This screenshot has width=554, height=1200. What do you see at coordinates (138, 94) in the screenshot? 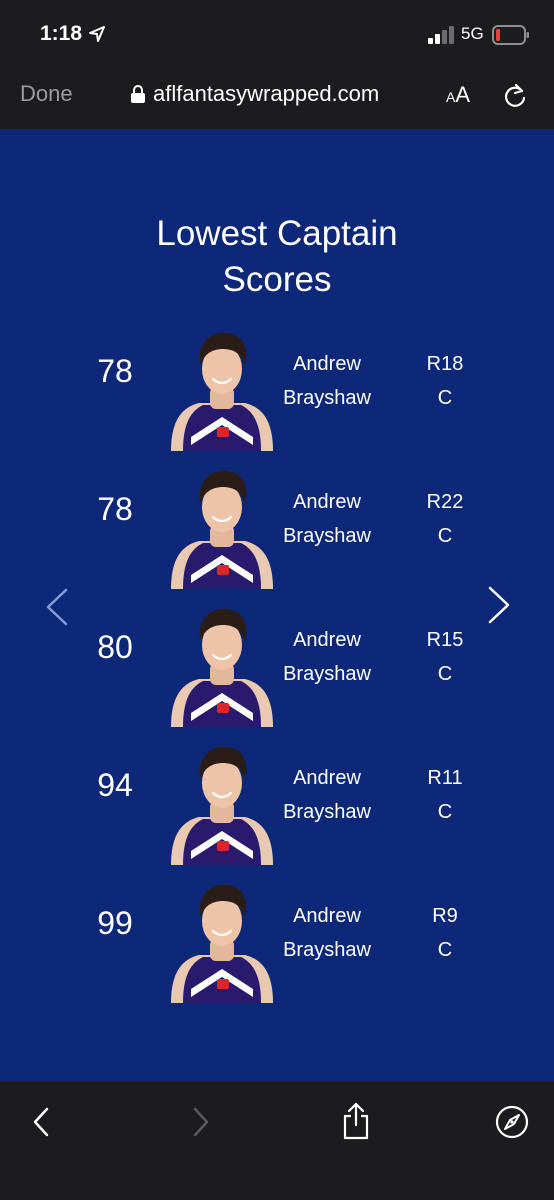
I see `lock-icon` at bounding box center [138, 94].